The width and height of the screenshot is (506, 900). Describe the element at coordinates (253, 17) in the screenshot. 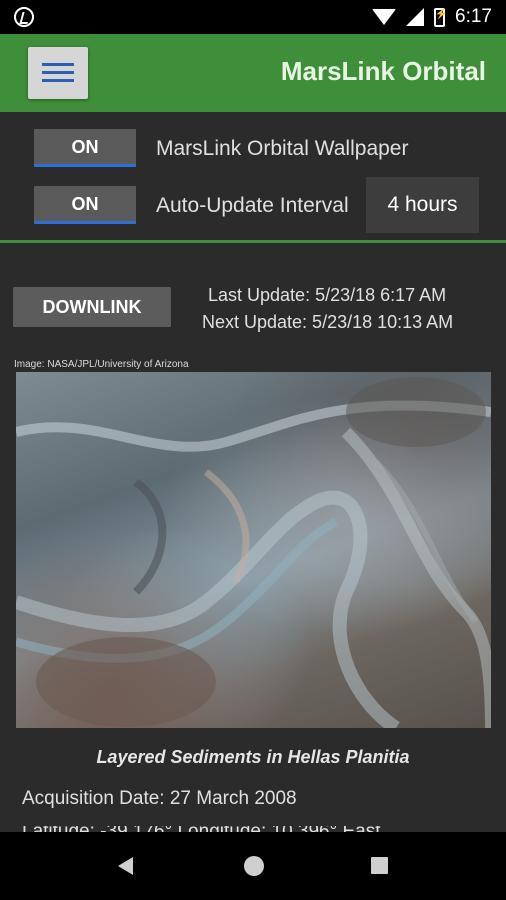

I see `status-bar: 6:17` at that location.